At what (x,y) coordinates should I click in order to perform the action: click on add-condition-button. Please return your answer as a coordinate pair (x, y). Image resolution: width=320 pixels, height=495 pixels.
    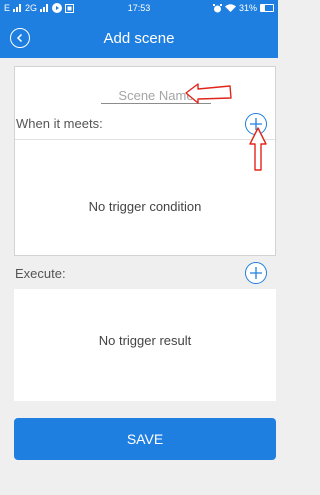
    Looking at the image, I should click on (256, 124).